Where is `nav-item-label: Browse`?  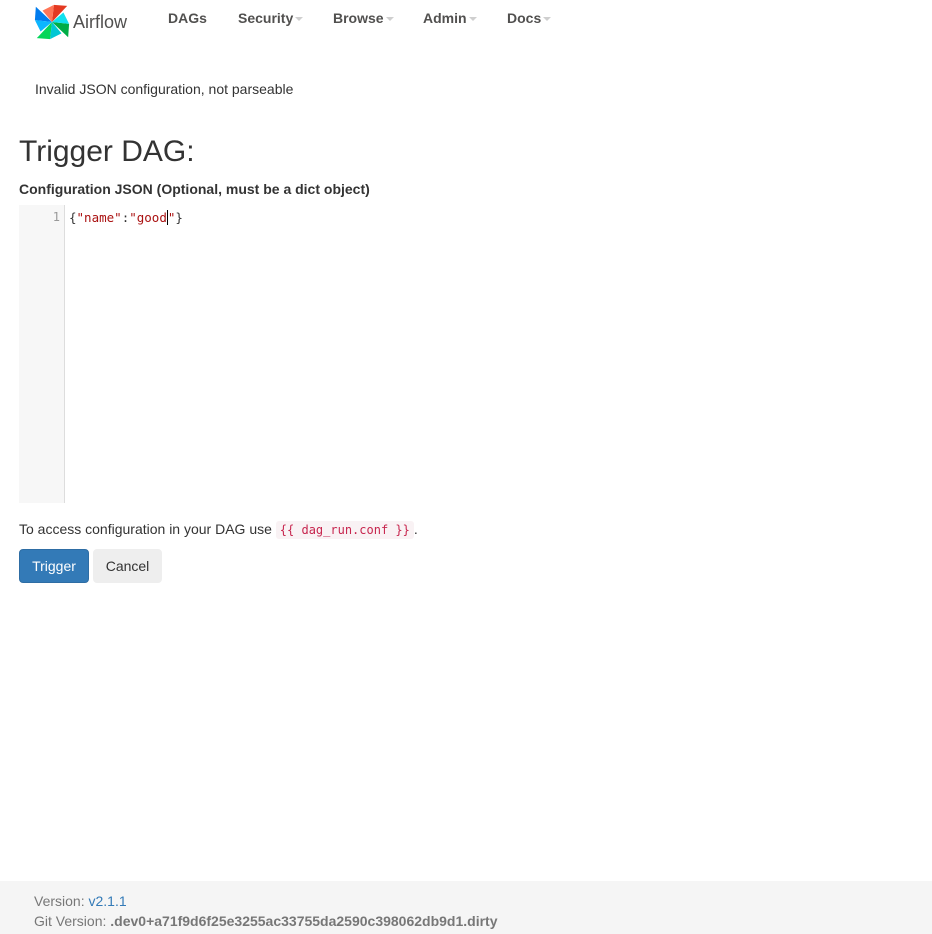
nav-item-label: Browse is located at coordinates (358, 18).